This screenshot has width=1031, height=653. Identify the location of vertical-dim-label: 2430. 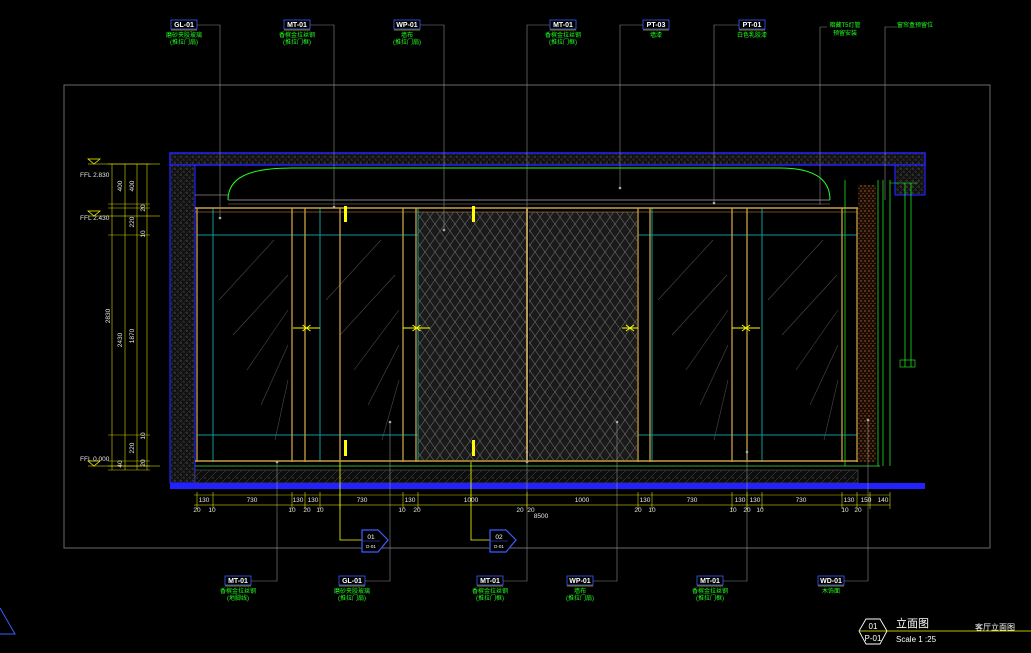
(120, 339).